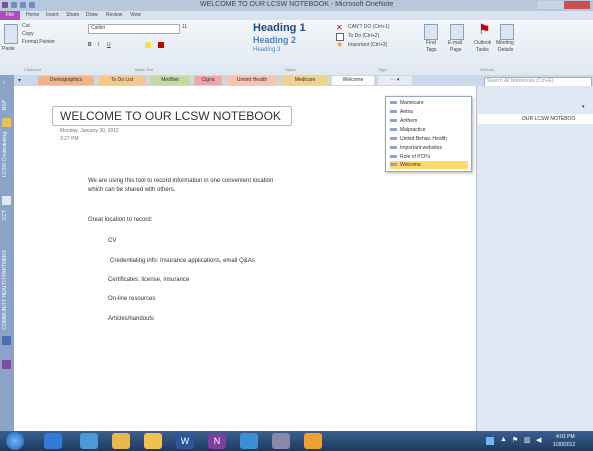  What do you see at coordinates (11, 34) in the screenshot?
I see `paste-icon` at bounding box center [11, 34].